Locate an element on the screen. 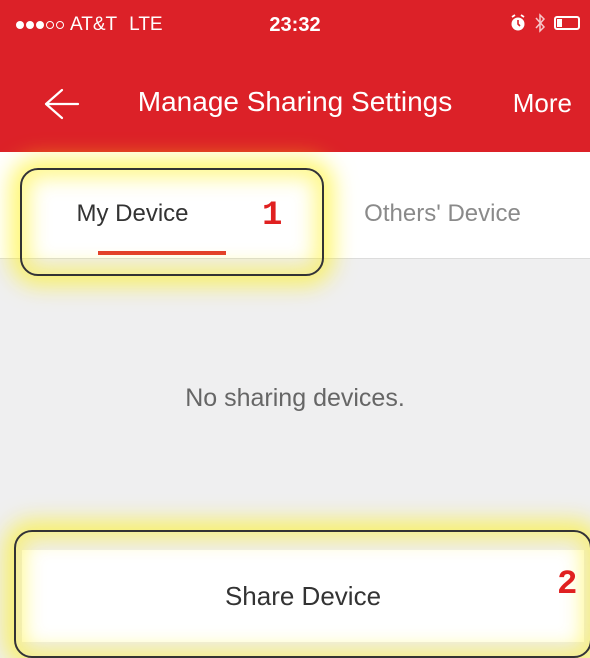  annotation-marker-2: 2 is located at coordinates (567, 585).